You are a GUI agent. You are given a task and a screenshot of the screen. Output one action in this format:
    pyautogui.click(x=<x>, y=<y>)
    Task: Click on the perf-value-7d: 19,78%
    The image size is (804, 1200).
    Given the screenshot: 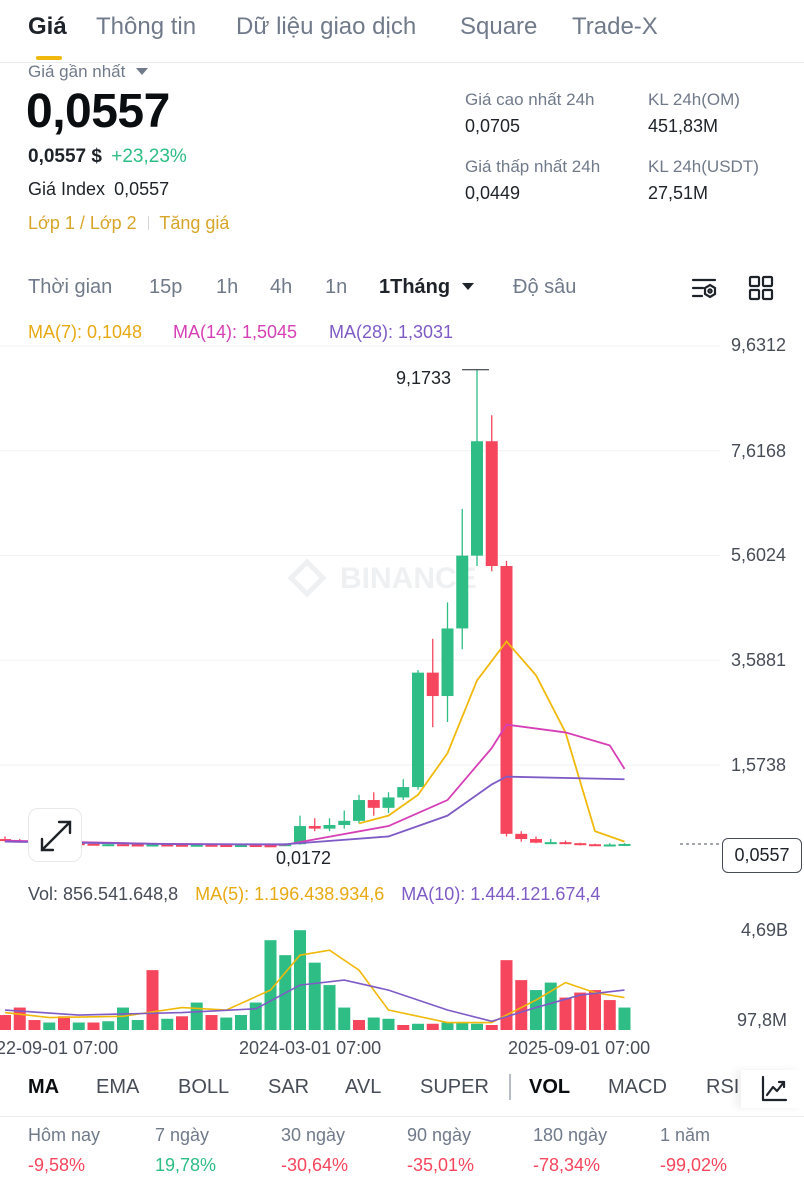 What is the action you would take?
    pyautogui.click(x=186, y=1165)
    